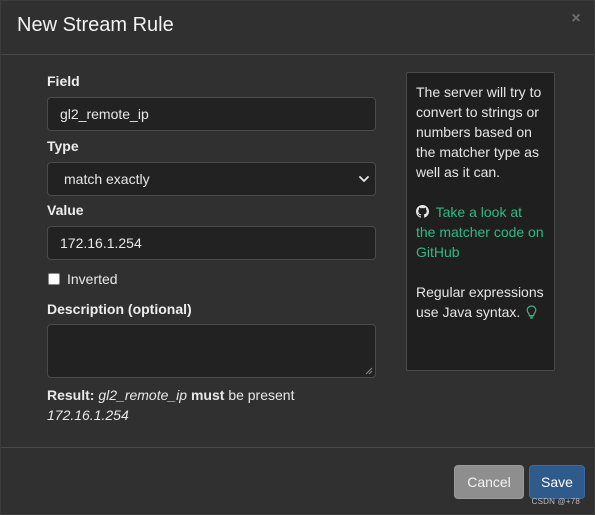 This screenshot has height=515, width=595. What do you see at coordinates (489, 482) in the screenshot?
I see `cancel-button: Cancel` at bounding box center [489, 482].